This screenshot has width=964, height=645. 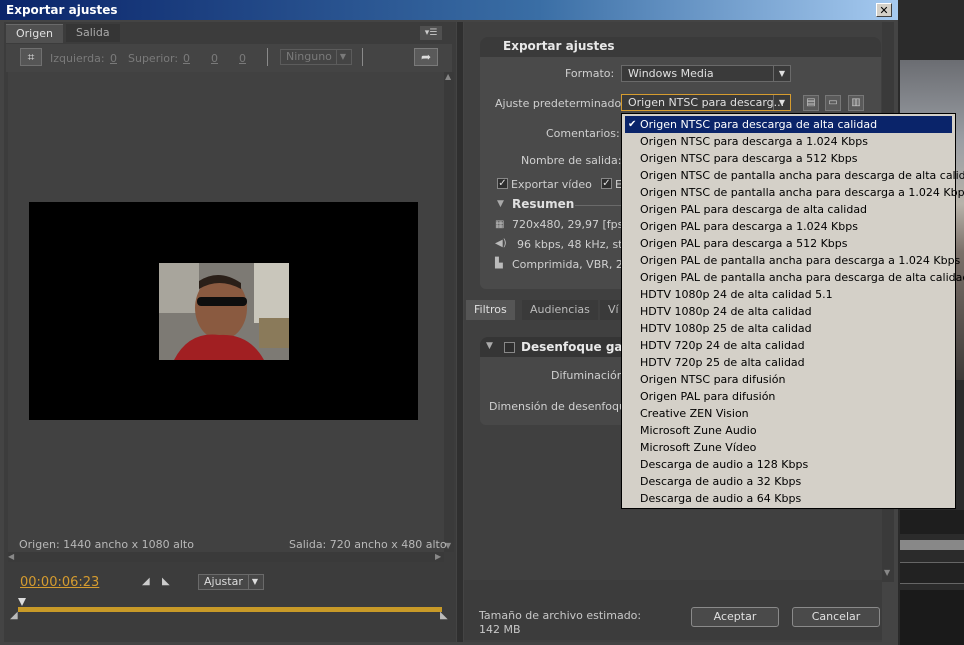 What do you see at coordinates (788, 345) in the screenshot?
I see `preset-option: HDTV 720p 24 de alta calidad` at bounding box center [788, 345].